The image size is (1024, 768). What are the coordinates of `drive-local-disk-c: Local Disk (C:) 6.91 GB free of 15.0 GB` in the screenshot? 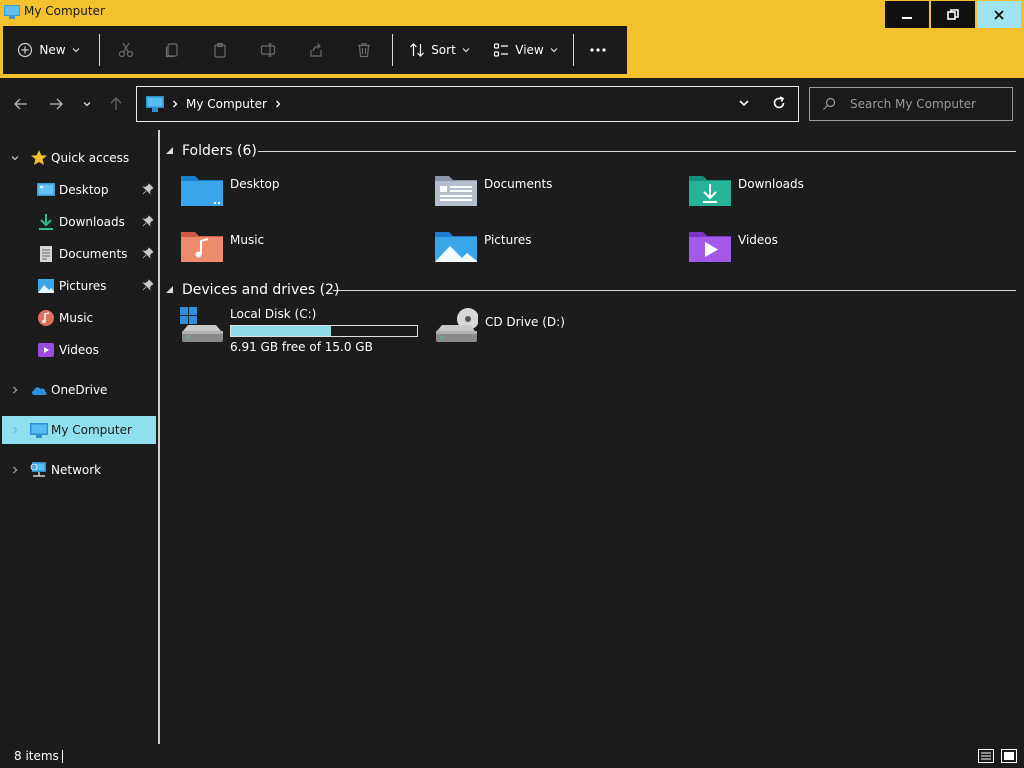 It's located at (300, 332).